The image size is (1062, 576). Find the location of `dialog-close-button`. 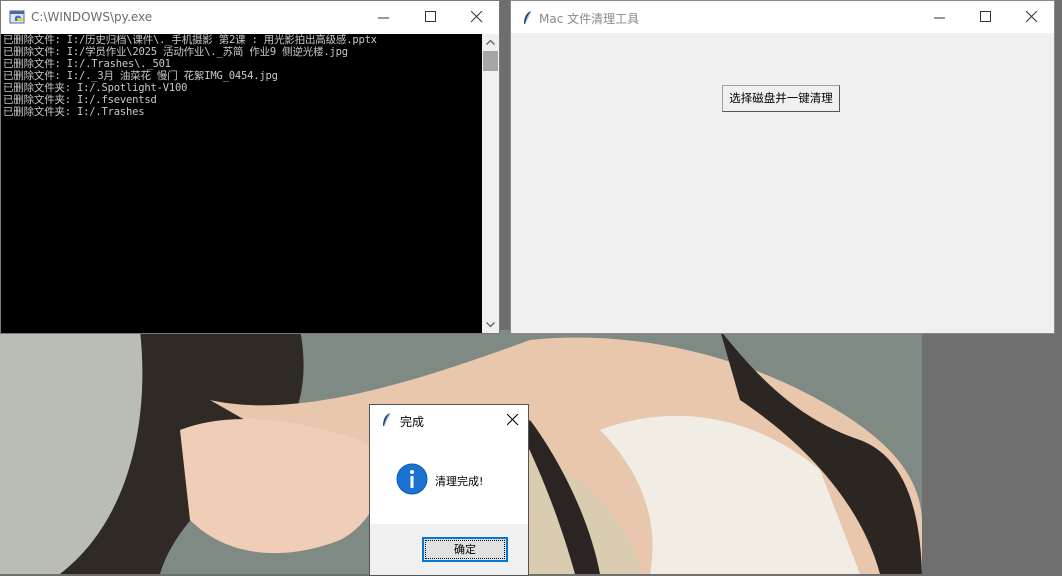

dialog-close-button is located at coordinates (513, 420).